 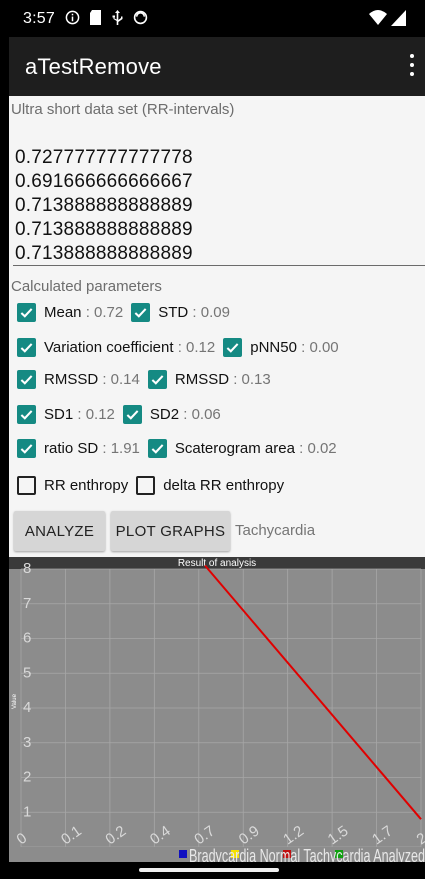 I want to click on param-checkbox: STD : 0.09, so click(x=180, y=312).